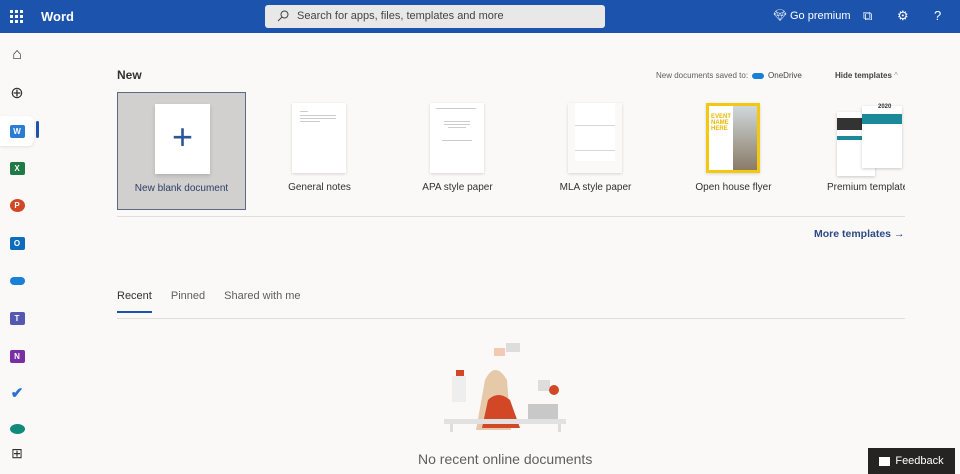 The width and height of the screenshot is (960, 474). I want to click on flyer-headline: EVENT NAME HERE, so click(721, 123).